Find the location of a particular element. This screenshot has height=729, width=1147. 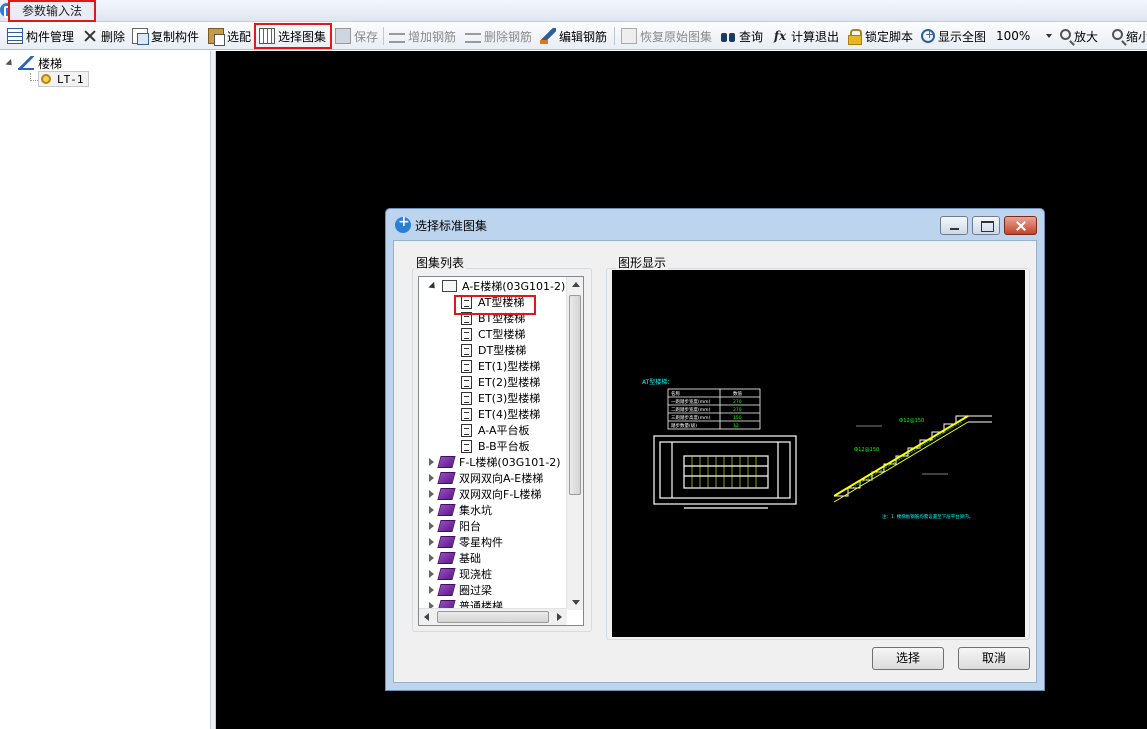

restore-atlas-button: 恢复原始图集 is located at coordinates (666, 36).